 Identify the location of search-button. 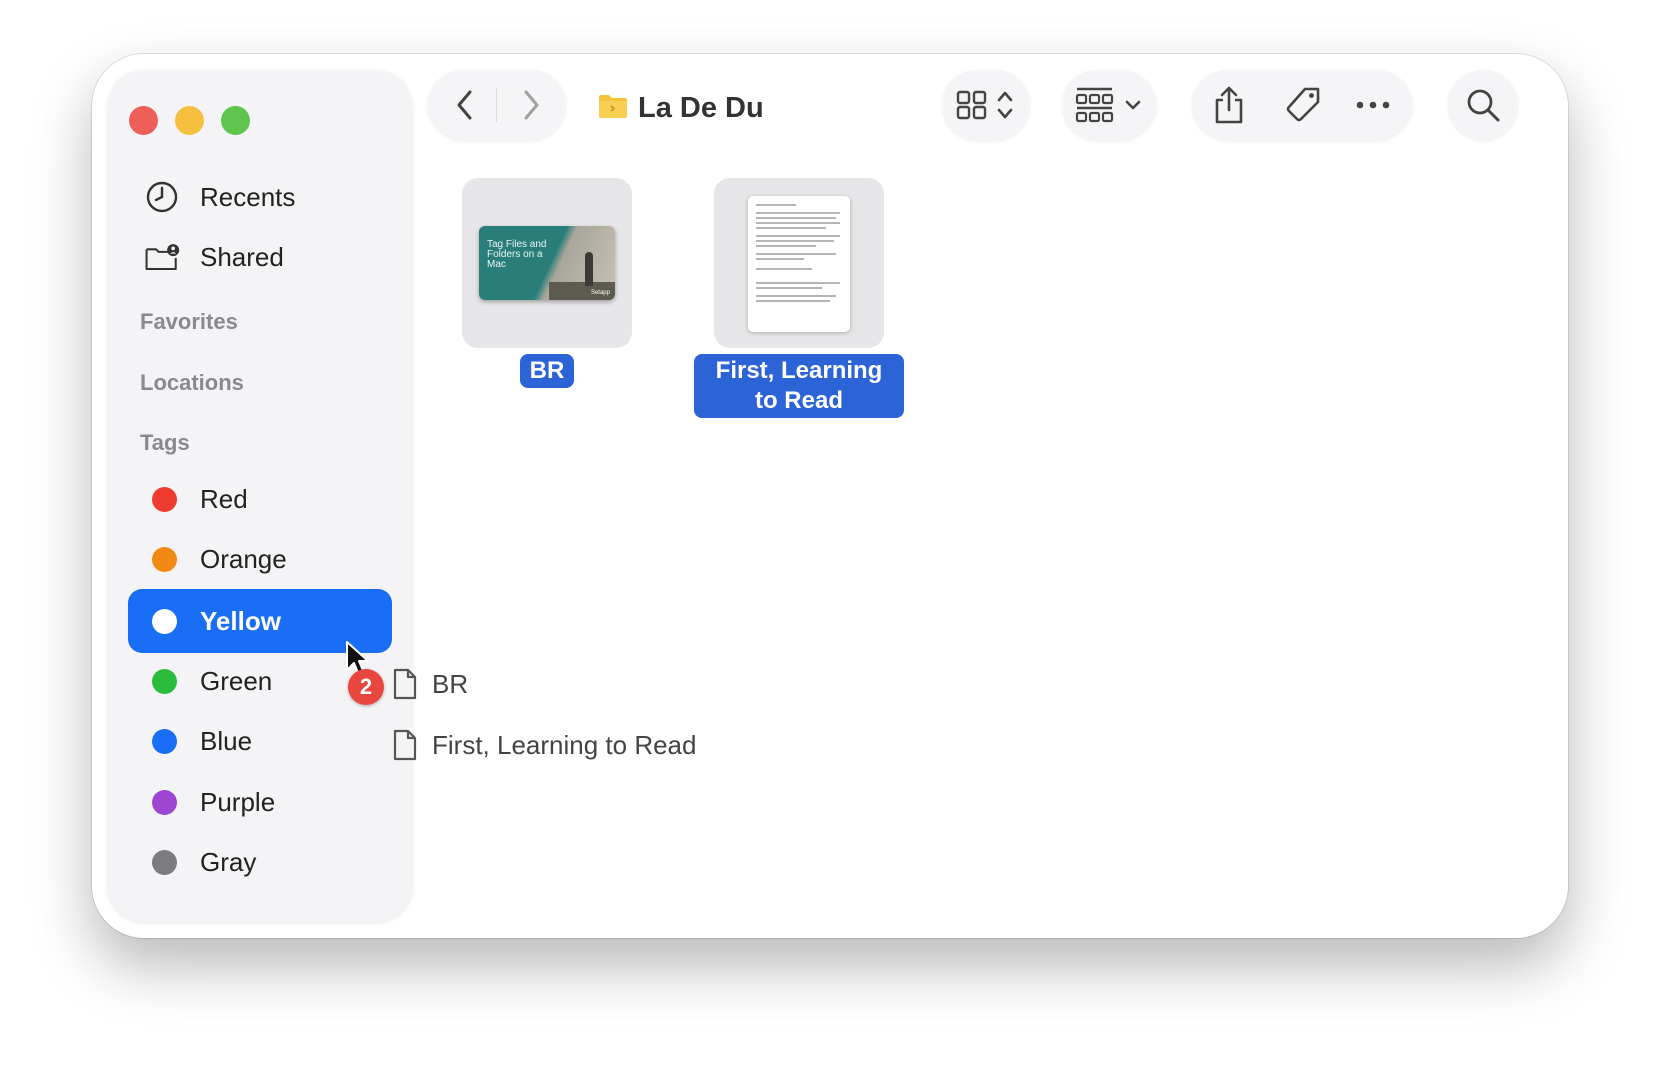
(1483, 105).